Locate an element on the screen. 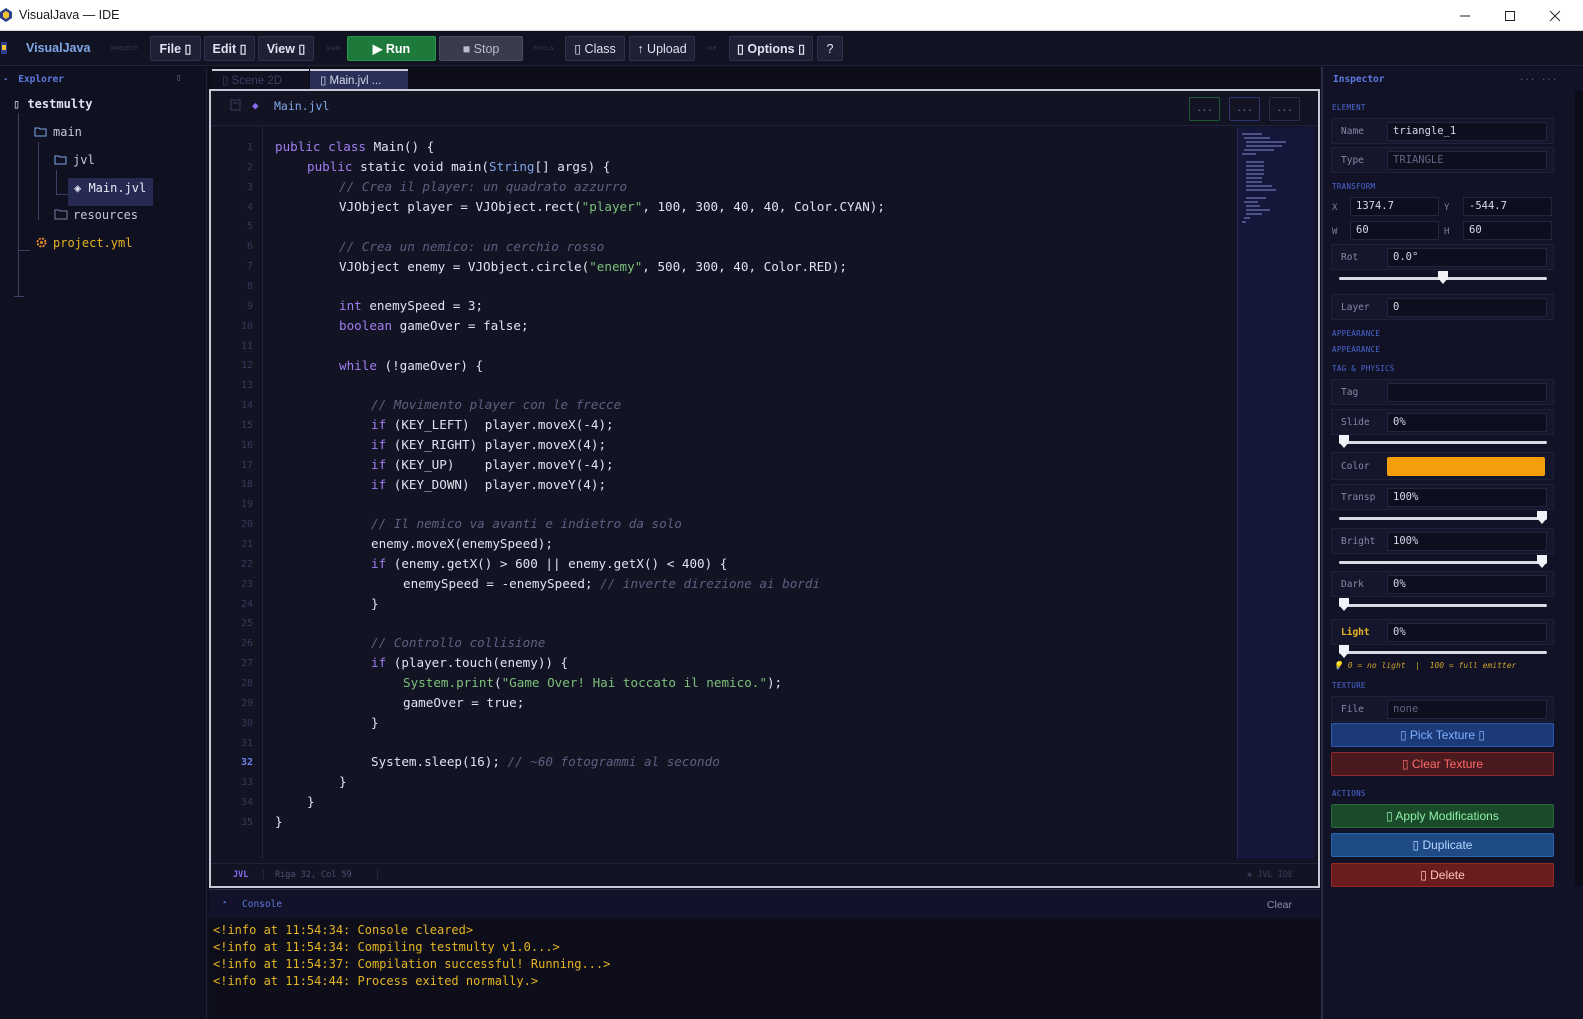  code-line: while (!gameOver) { is located at coordinates (379, 365).